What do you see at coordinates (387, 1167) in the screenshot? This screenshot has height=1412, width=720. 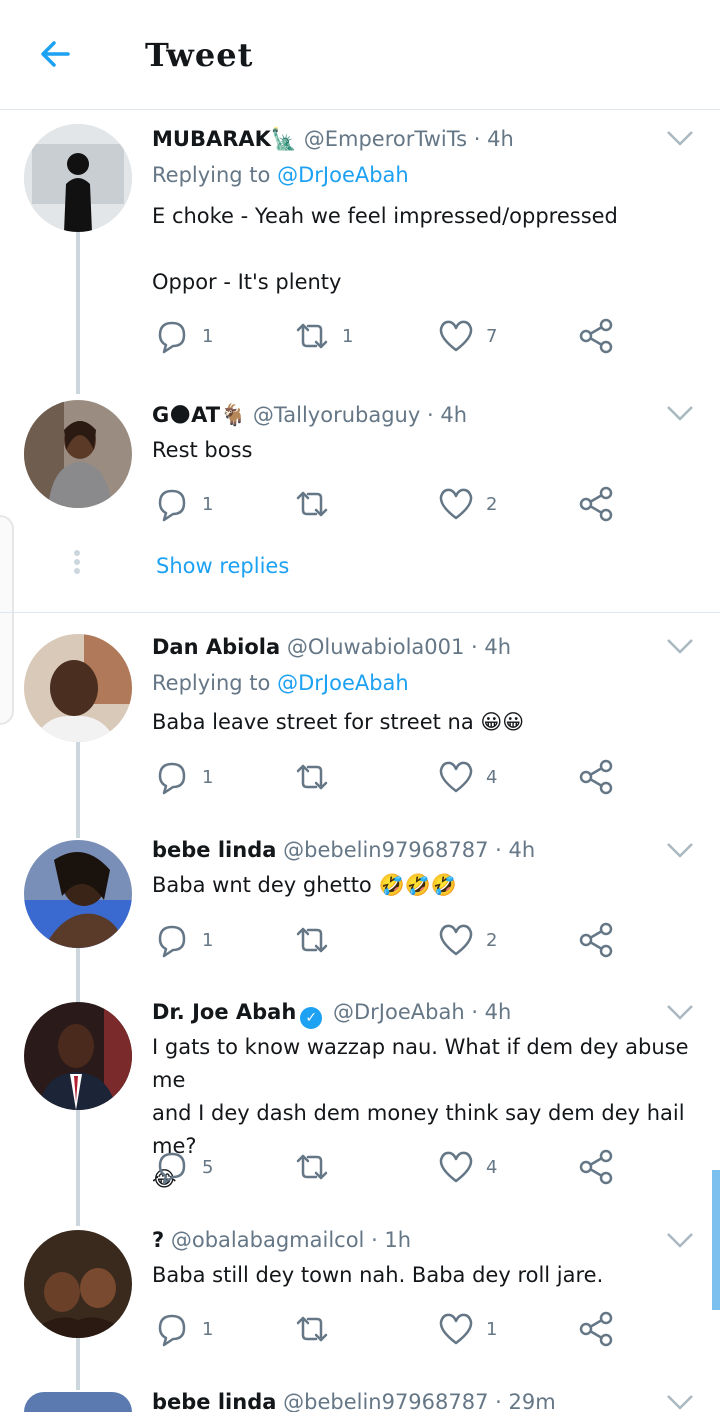 I see `tweet-actions: 5 4` at bounding box center [387, 1167].